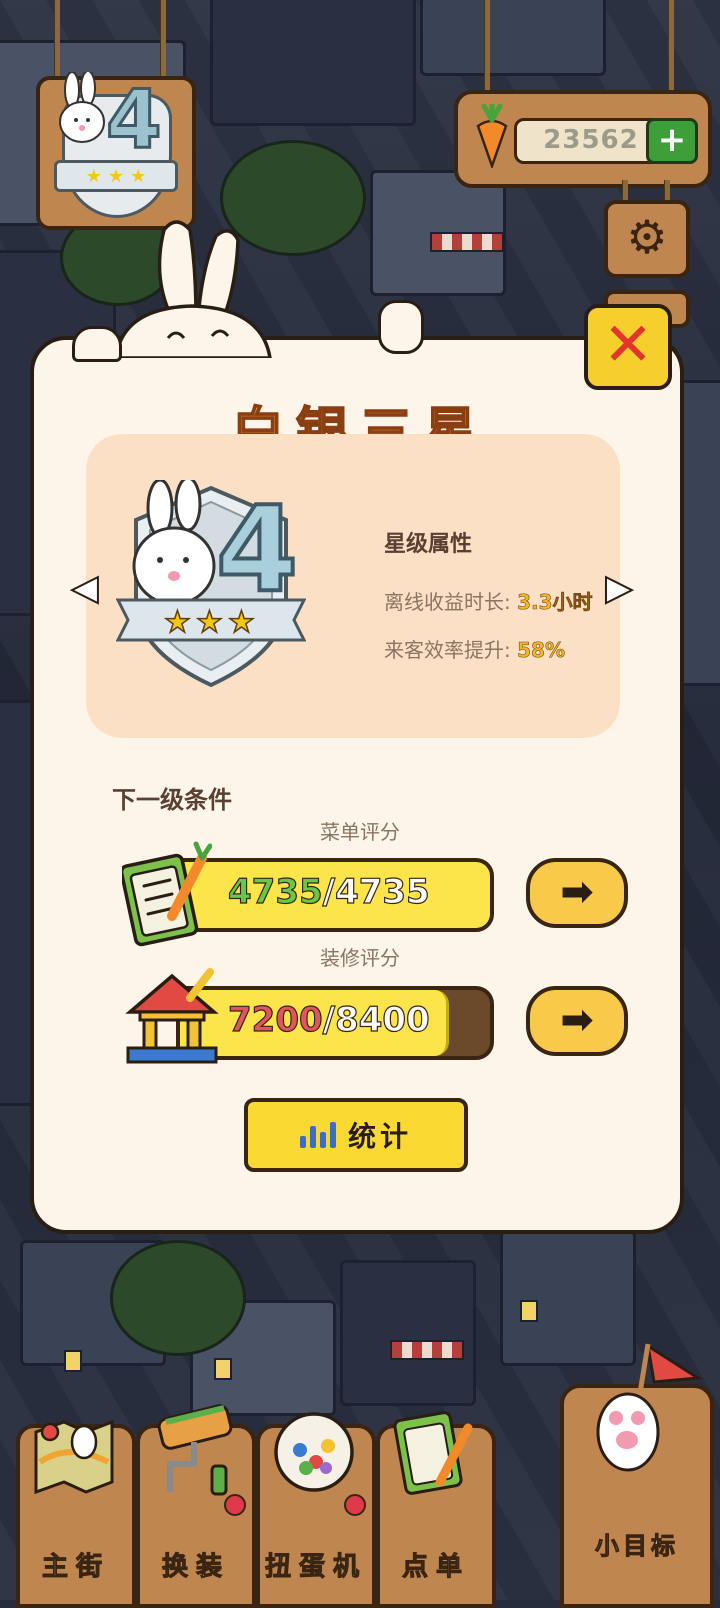  I want to click on menu-score-label: 菜单评分, so click(360, 832).